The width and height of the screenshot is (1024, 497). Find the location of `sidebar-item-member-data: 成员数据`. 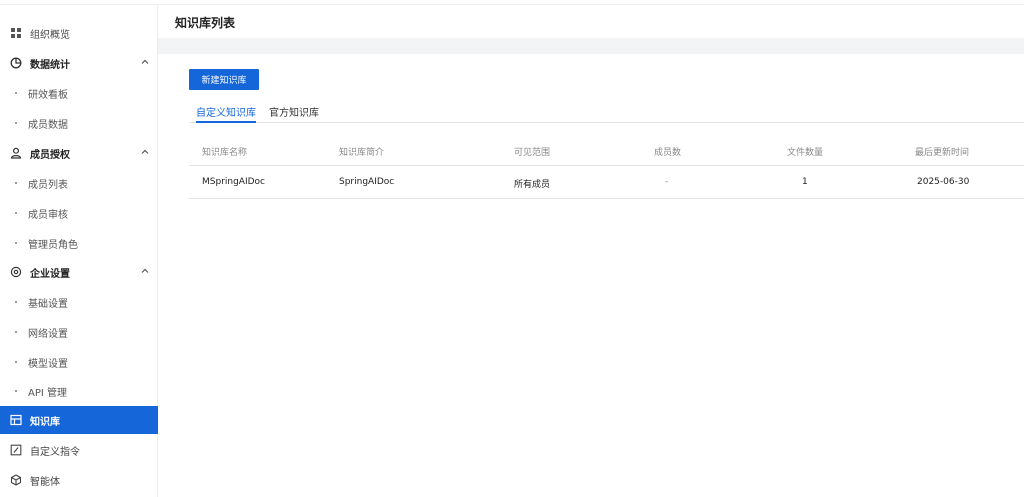

sidebar-item-member-data: 成员数据 is located at coordinates (79, 123).